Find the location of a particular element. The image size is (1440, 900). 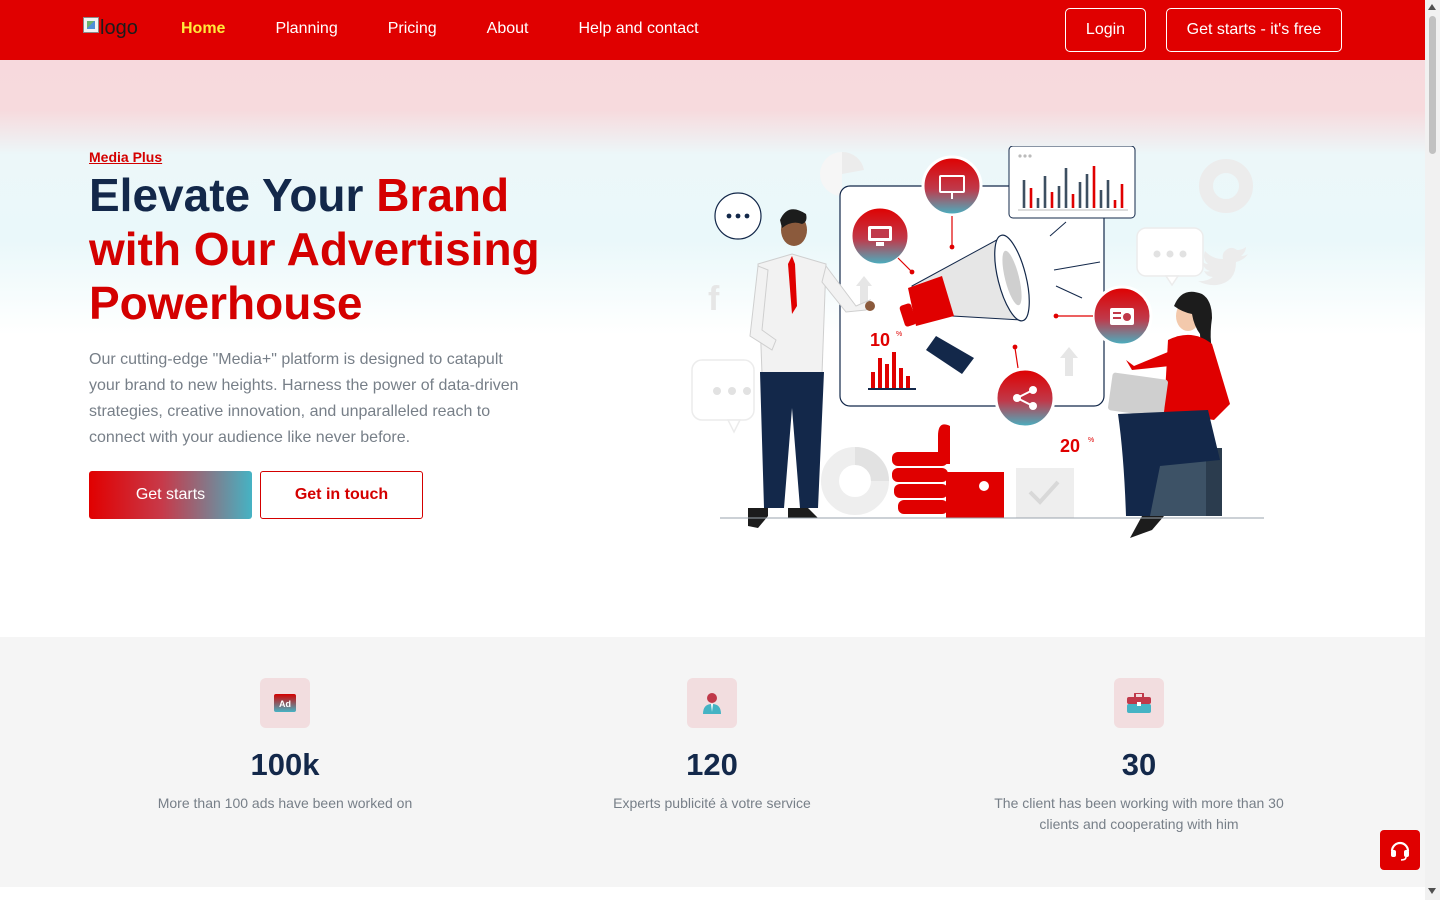

svg-text: Ad is located at coordinates (285, 704).